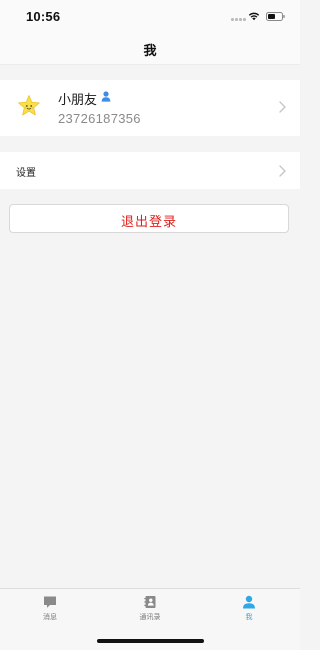 Image resolution: width=320 pixels, height=650 pixels. Describe the element at coordinates (249, 602) in the screenshot. I see `person-icon` at that location.